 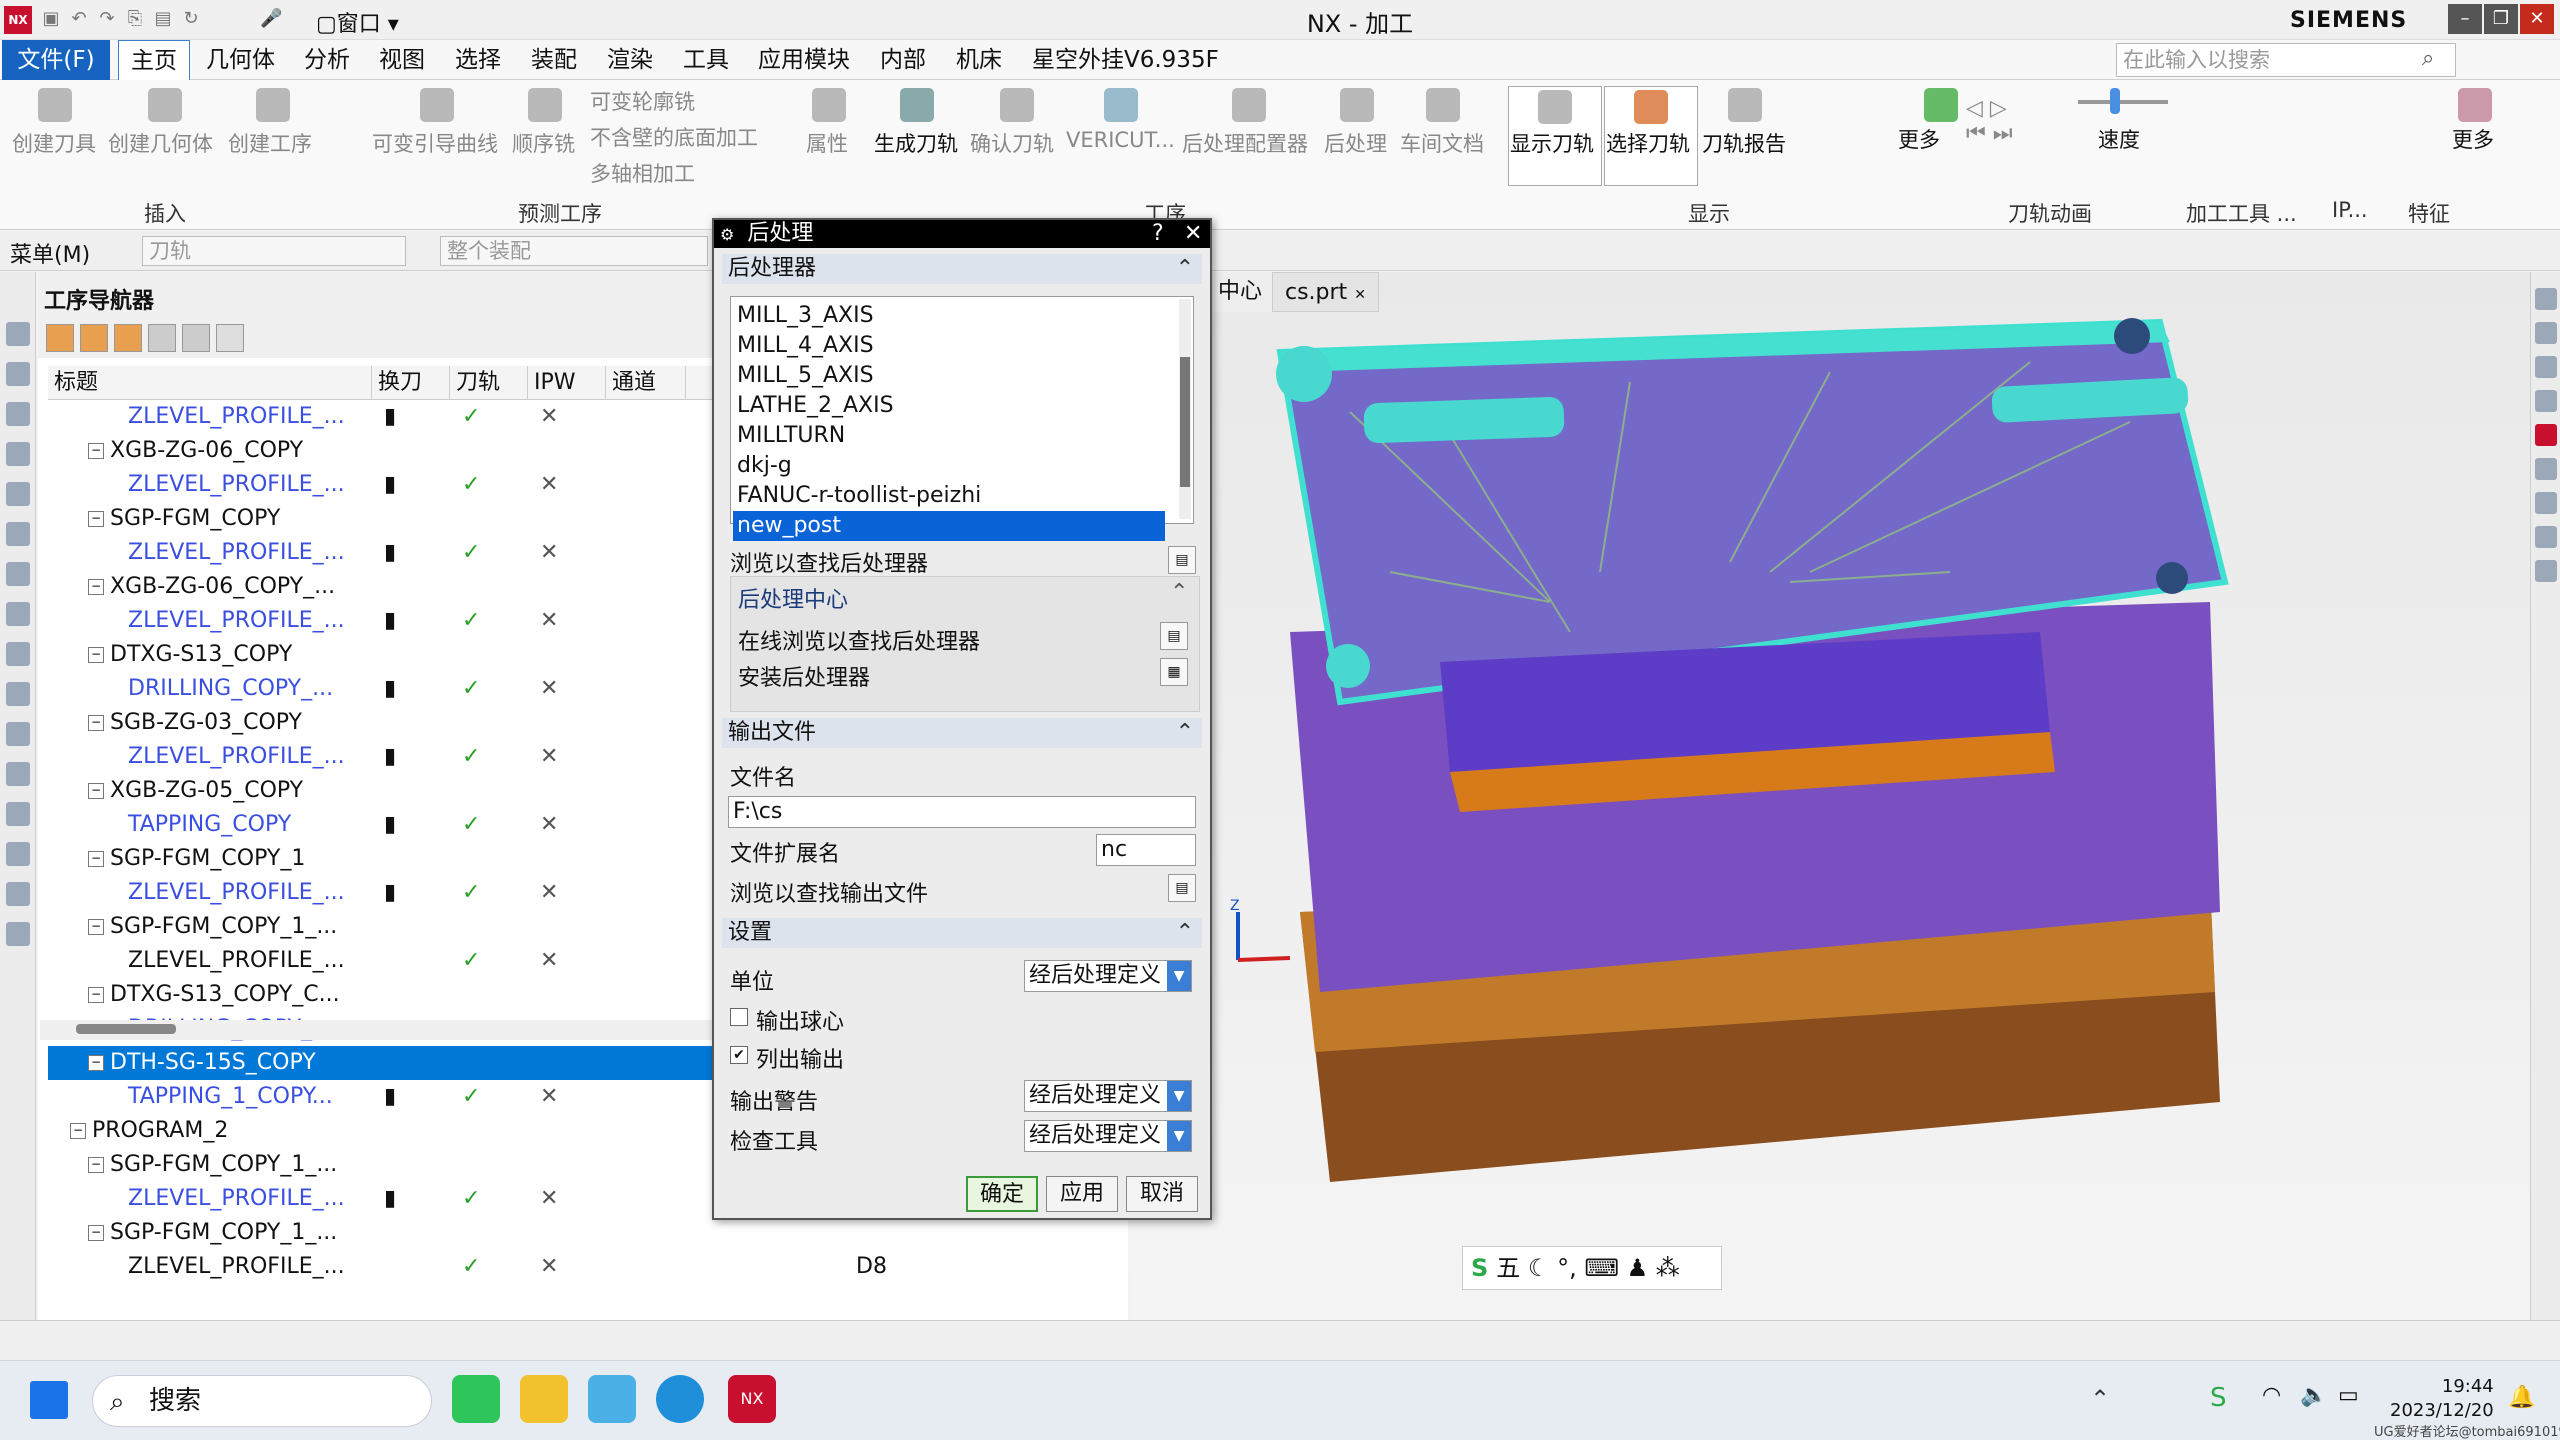 I want to click on cancel-button: 取消, so click(x=1162, y=1194).